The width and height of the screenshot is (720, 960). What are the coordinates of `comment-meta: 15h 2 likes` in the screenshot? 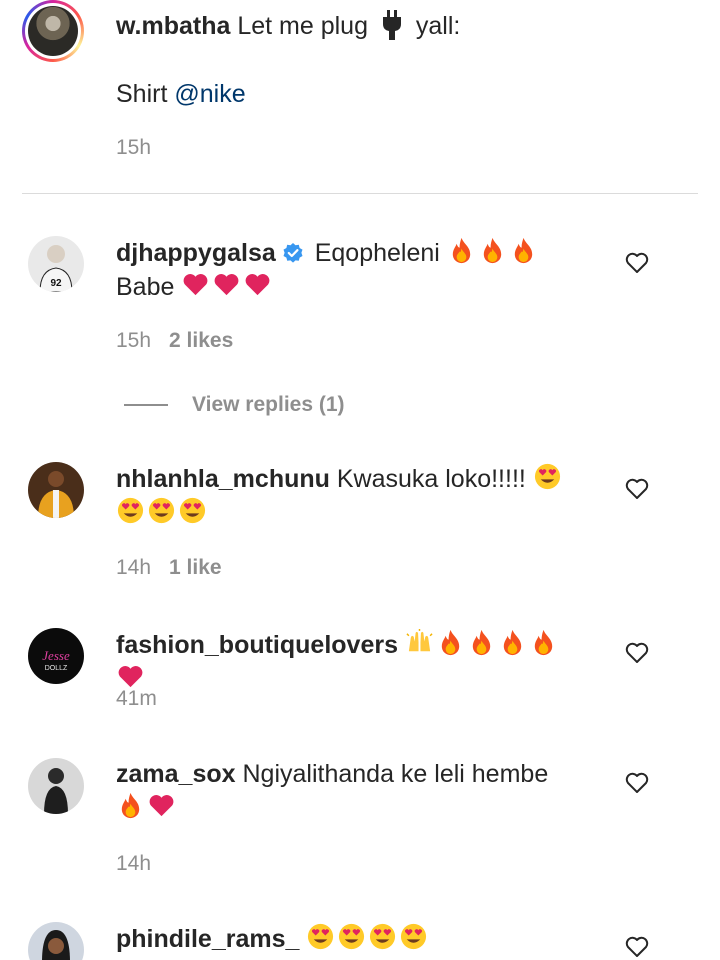 It's located at (174, 341).